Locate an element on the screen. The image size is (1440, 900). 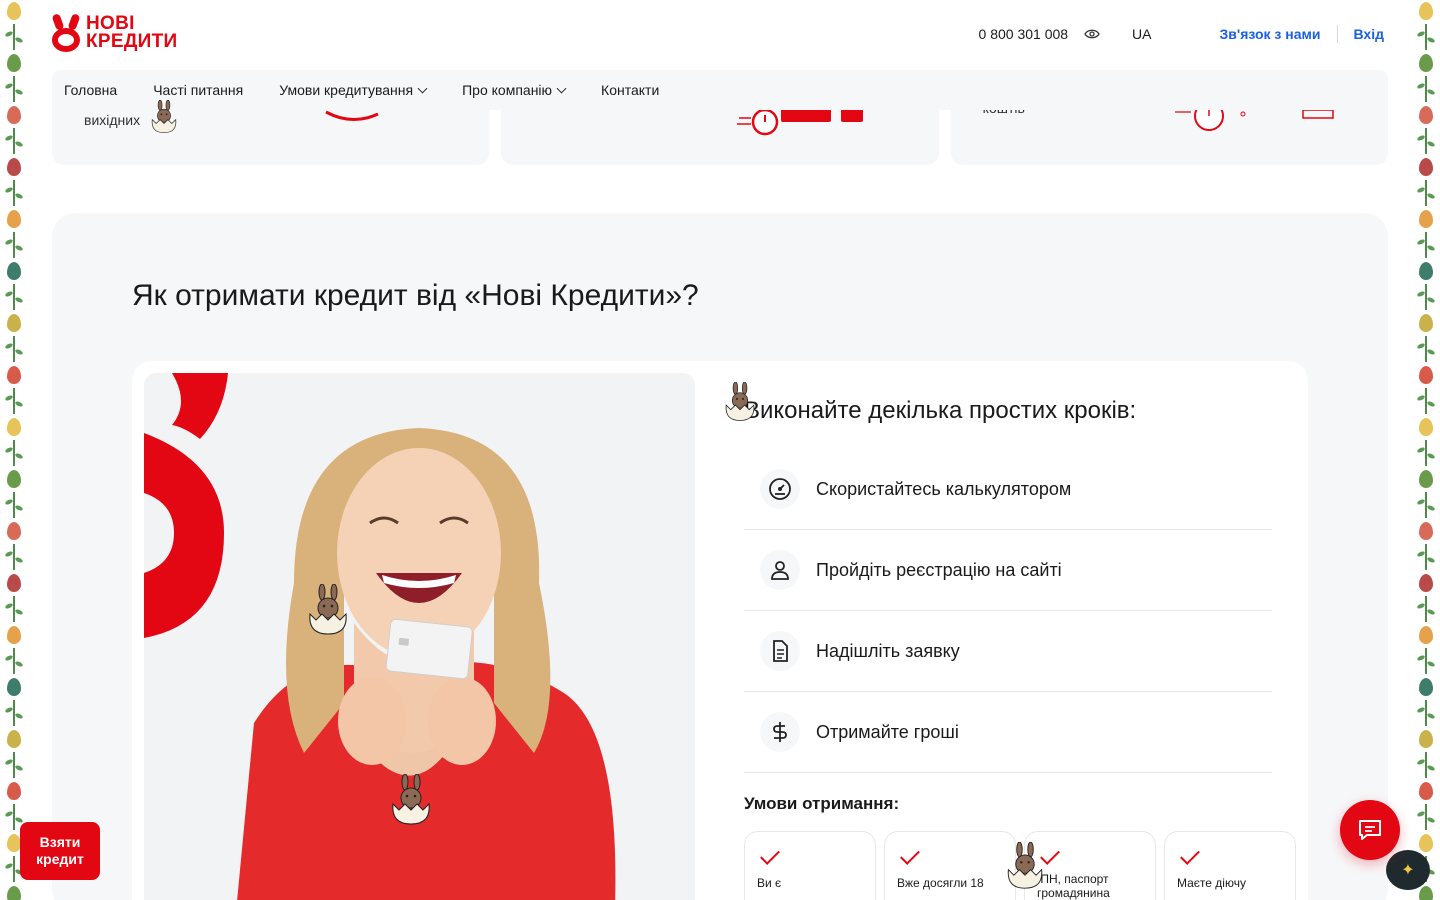
step-label: Надішліть заявку is located at coordinates (888, 650).